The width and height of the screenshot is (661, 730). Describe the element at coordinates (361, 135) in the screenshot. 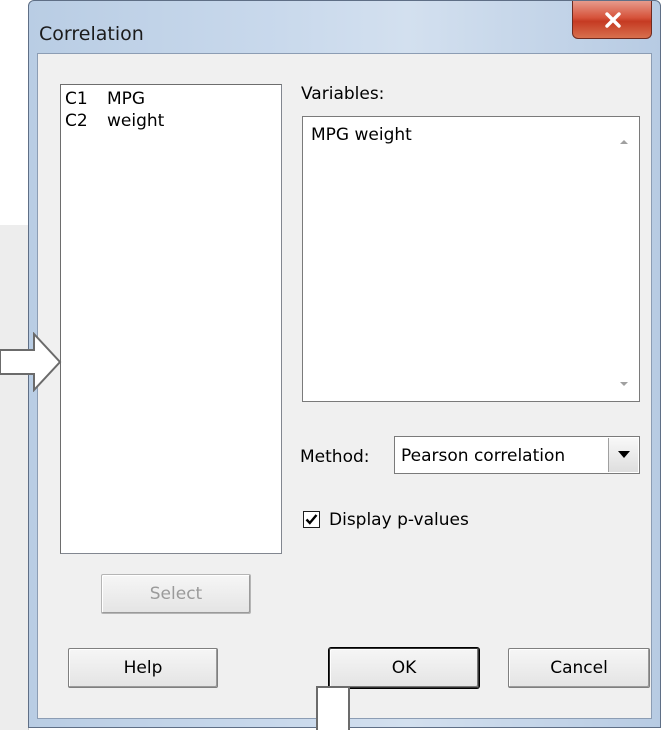

I see `variables-value: MPG weight` at that location.